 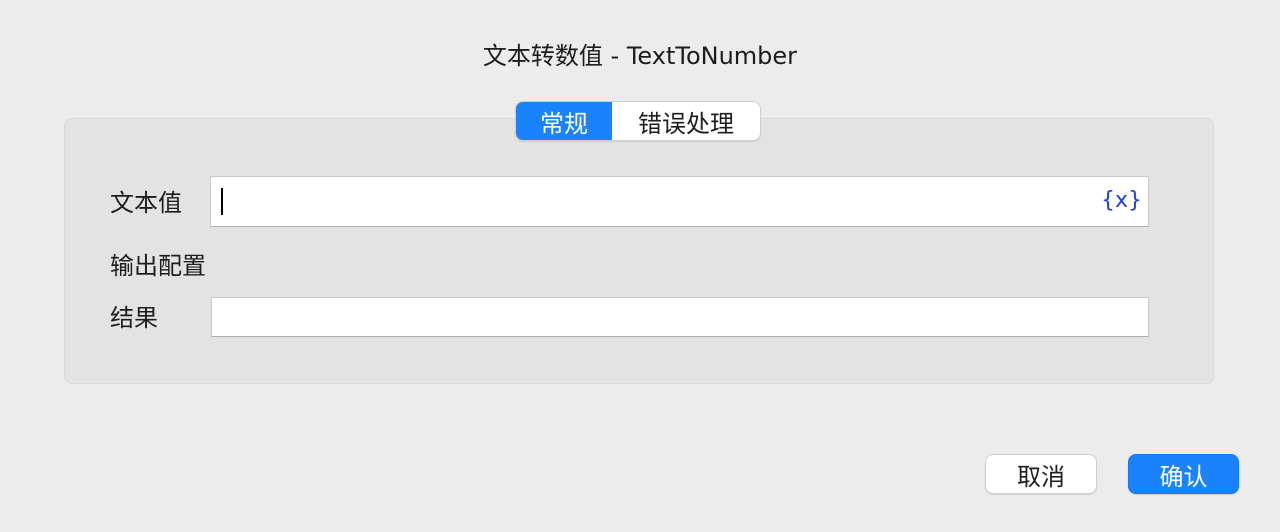 What do you see at coordinates (686, 121) in the screenshot?
I see `tab-error-handling: 错误处理` at bounding box center [686, 121].